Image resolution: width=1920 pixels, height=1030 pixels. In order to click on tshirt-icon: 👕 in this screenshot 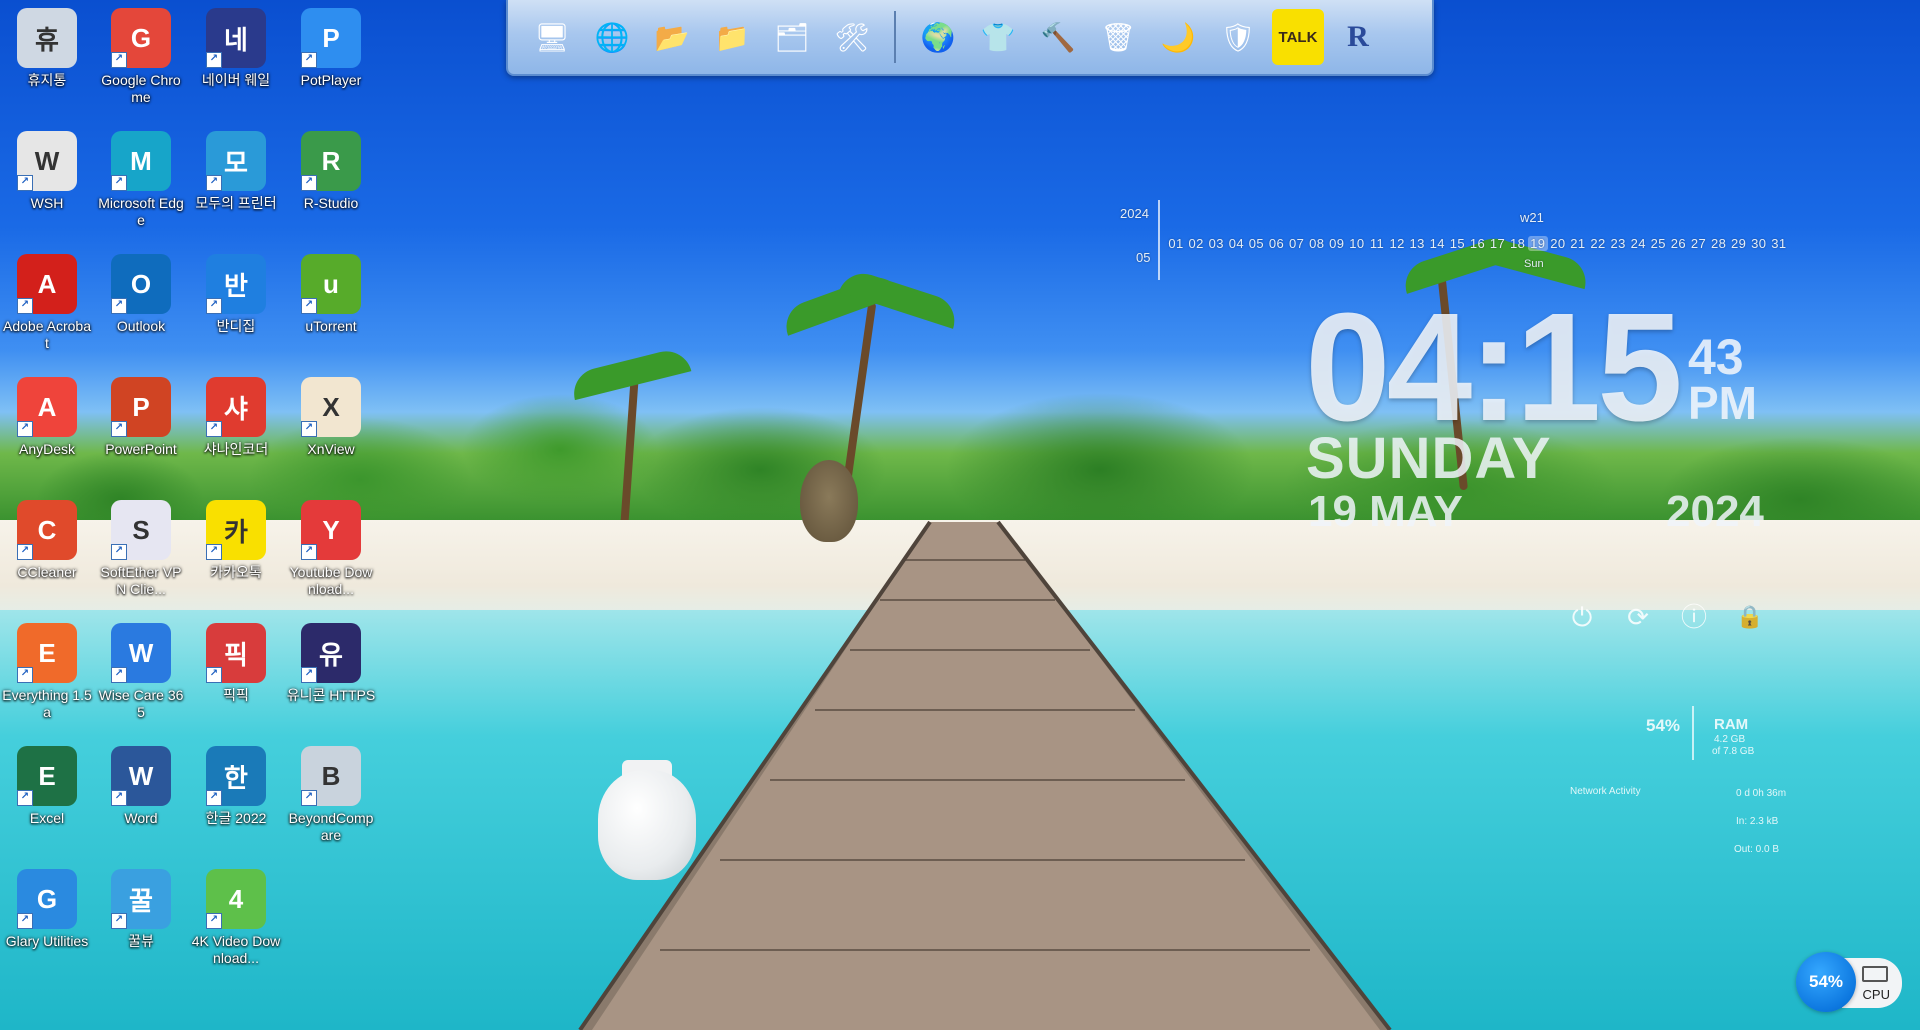, I will do `click(998, 37)`.